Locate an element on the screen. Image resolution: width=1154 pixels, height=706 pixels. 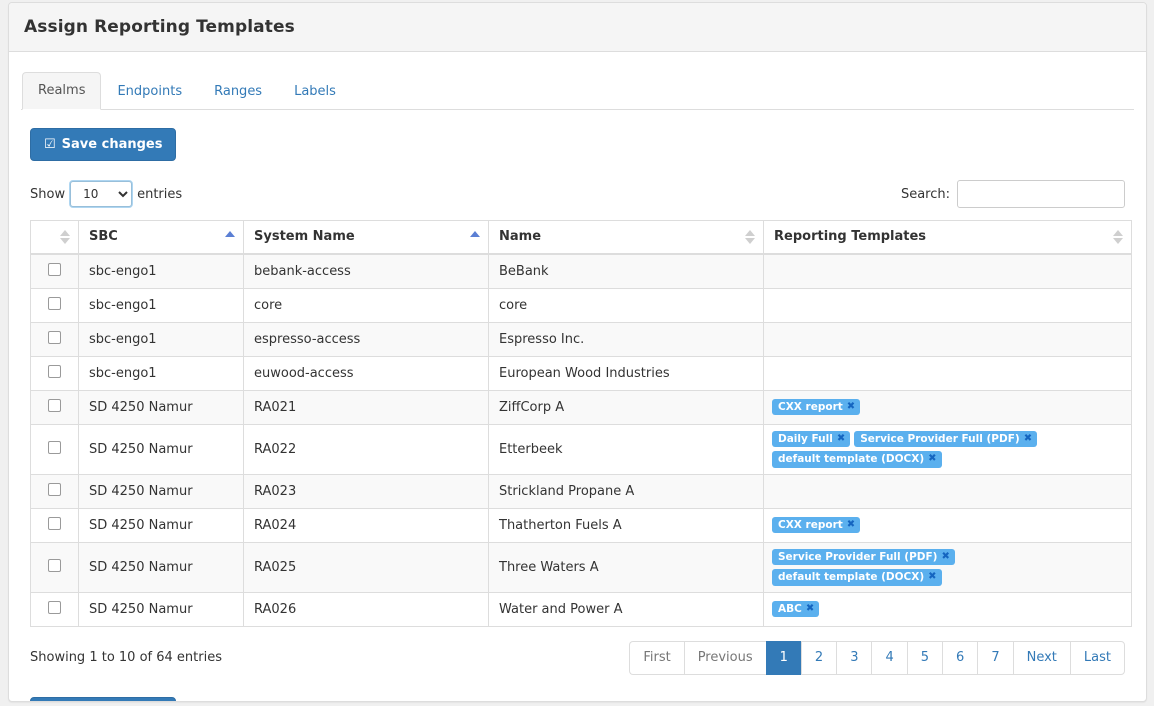
name-cell: core is located at coordinates (626, 304).